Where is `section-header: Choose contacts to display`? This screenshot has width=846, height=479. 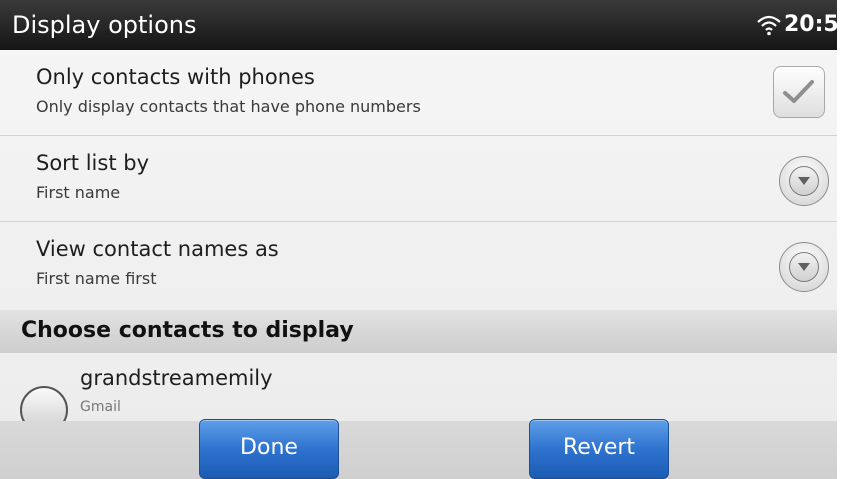 section-header: Choose contacts to display is located at coordinates (418, 331).